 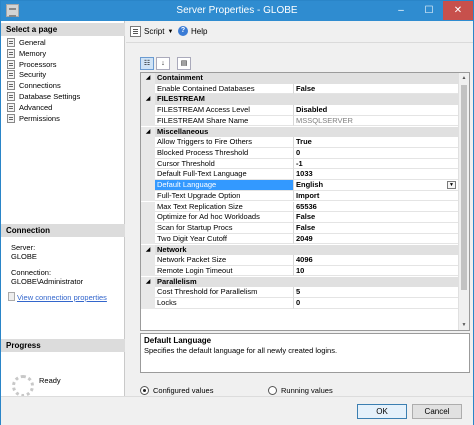 I want to click on grid-property-row: Full-Text Upgrade Option Import, so click(x=305, y=196).